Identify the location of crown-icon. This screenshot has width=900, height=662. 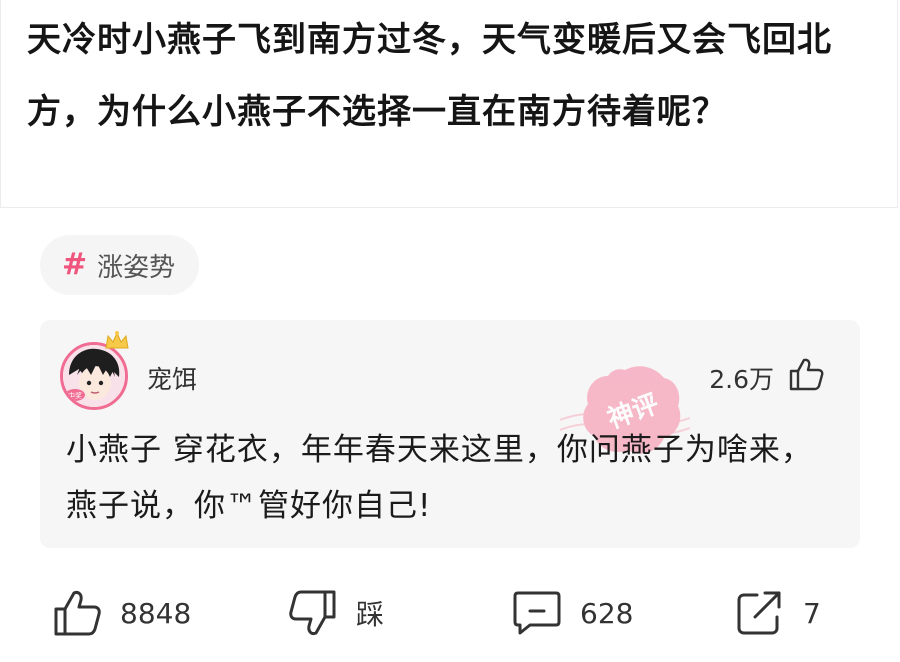
(117, 340).